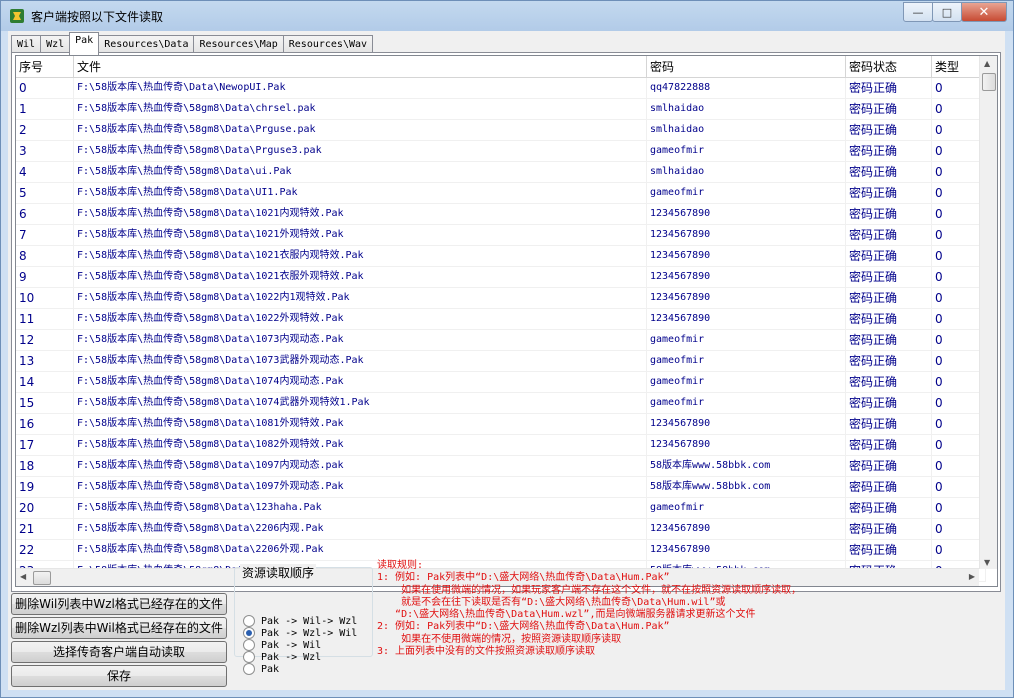  I want to click on row-password: smlhaidao, so click(746, 109).